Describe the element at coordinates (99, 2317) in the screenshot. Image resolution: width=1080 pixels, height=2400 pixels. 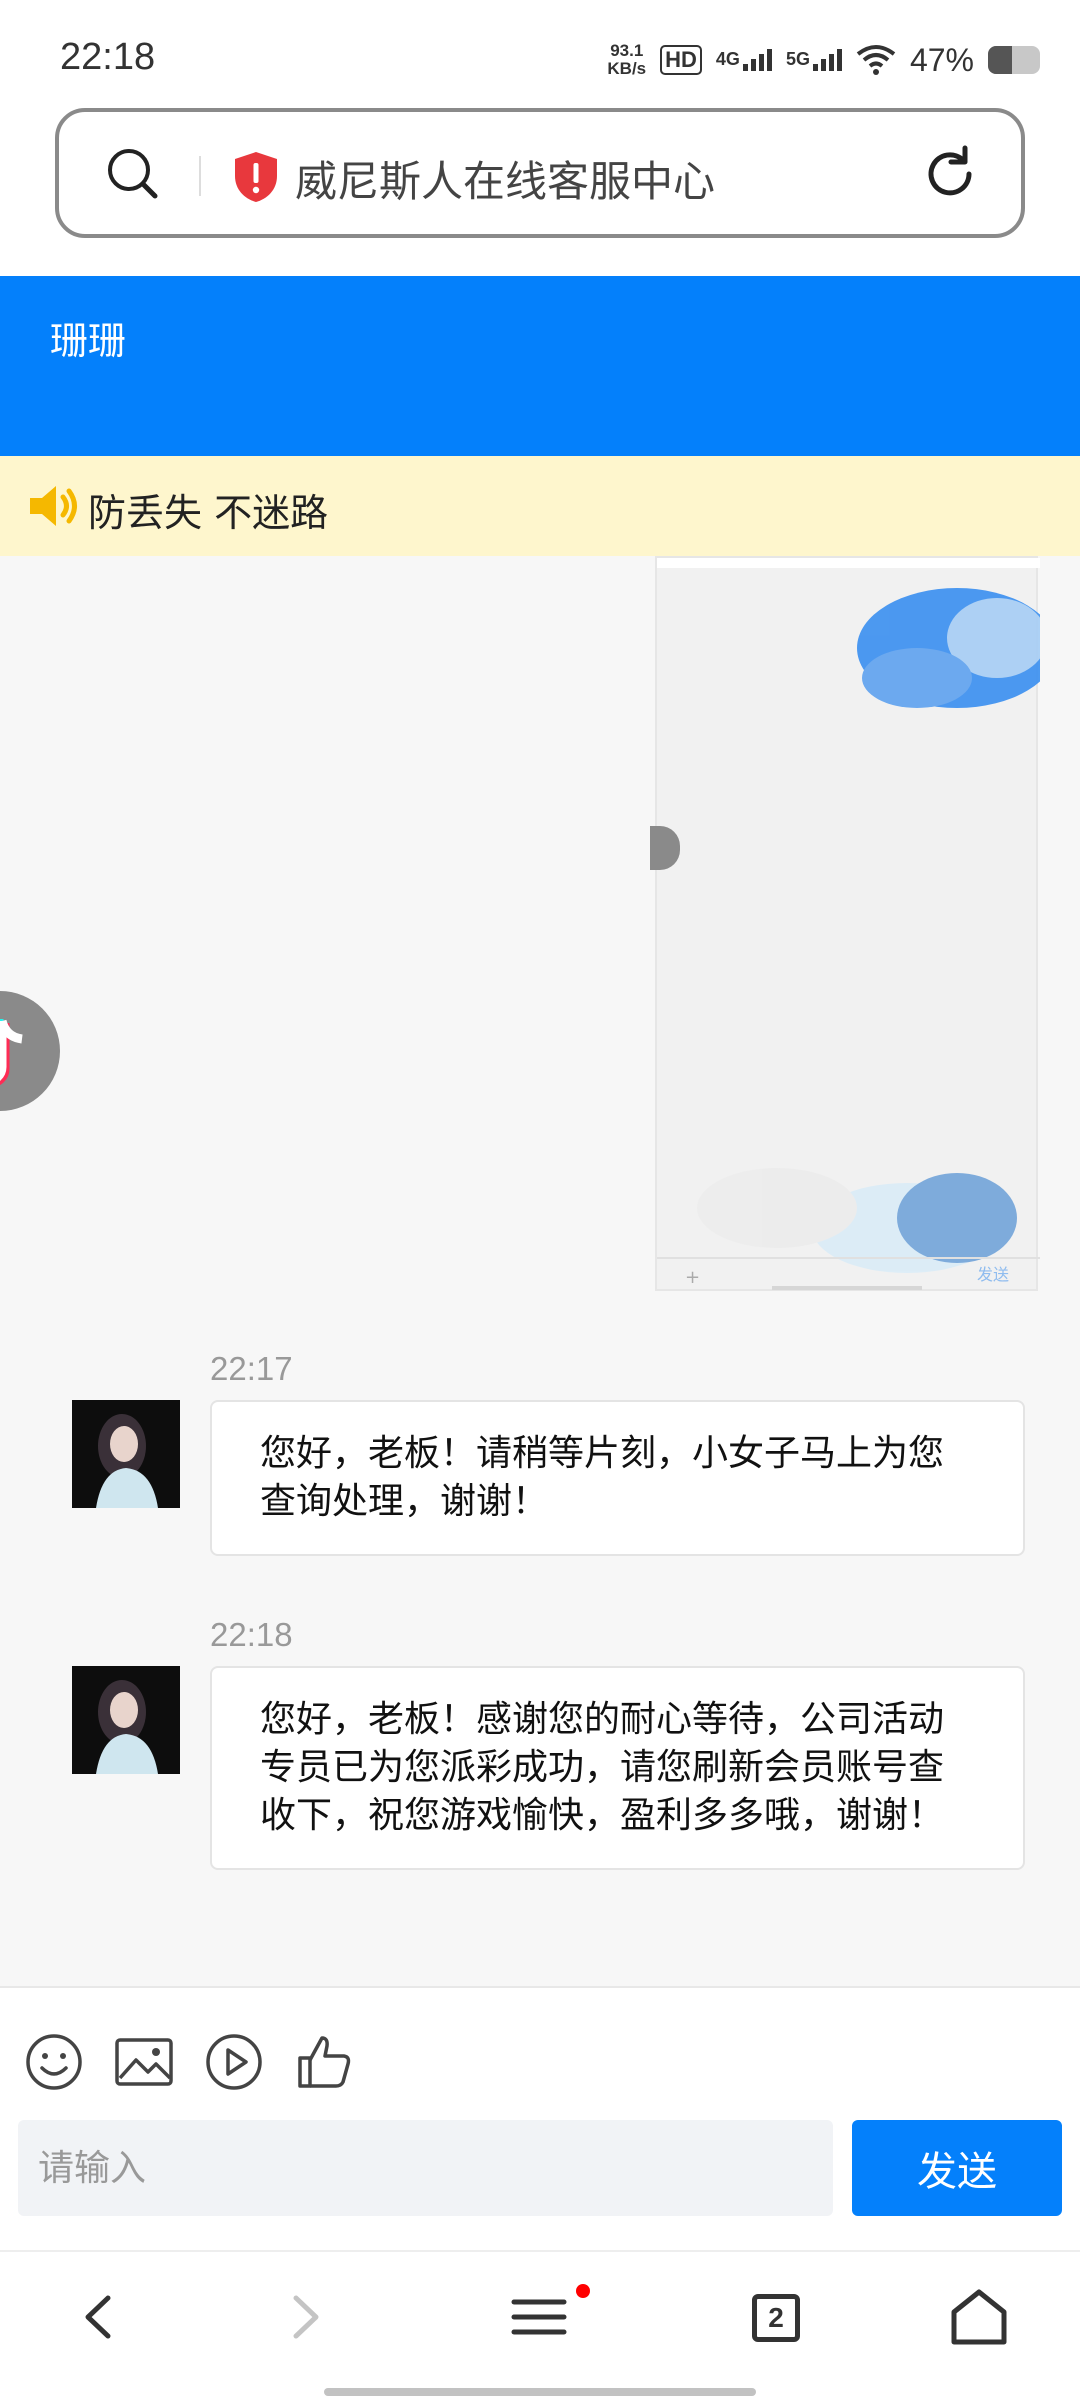
I see `back-icon` at that location.